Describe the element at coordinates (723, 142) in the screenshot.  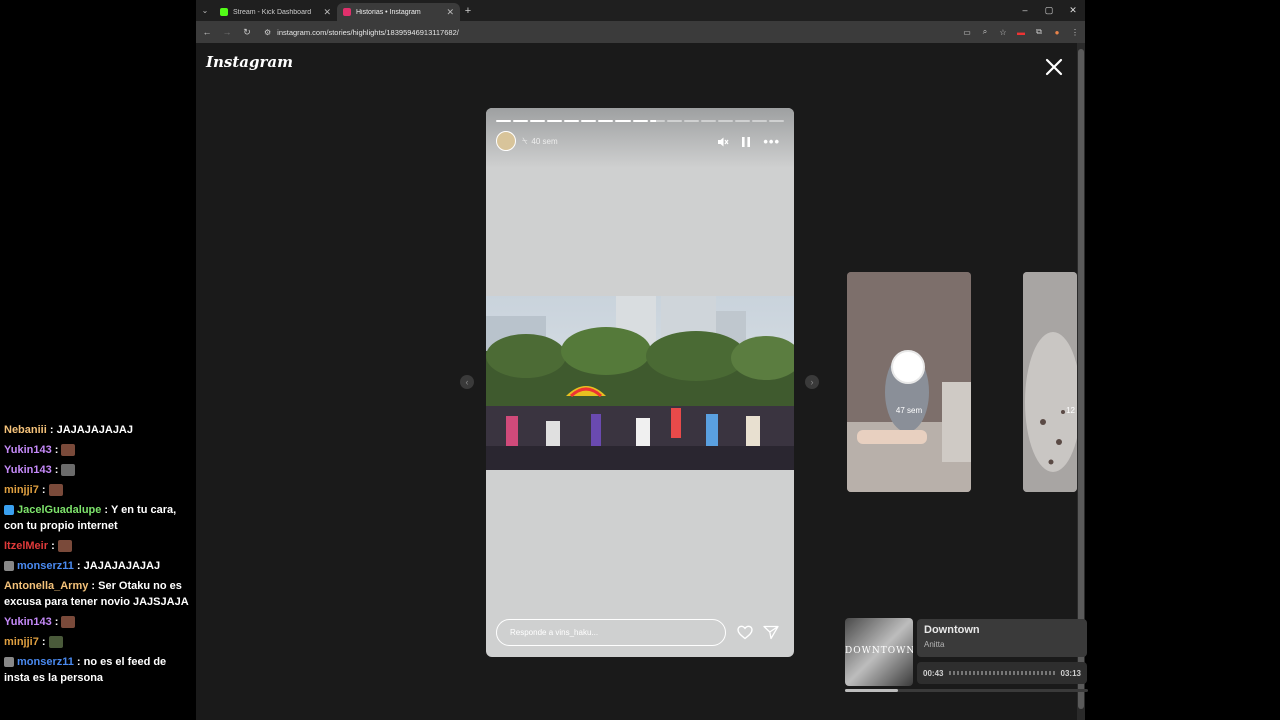
I see `mute-icon` at that location.